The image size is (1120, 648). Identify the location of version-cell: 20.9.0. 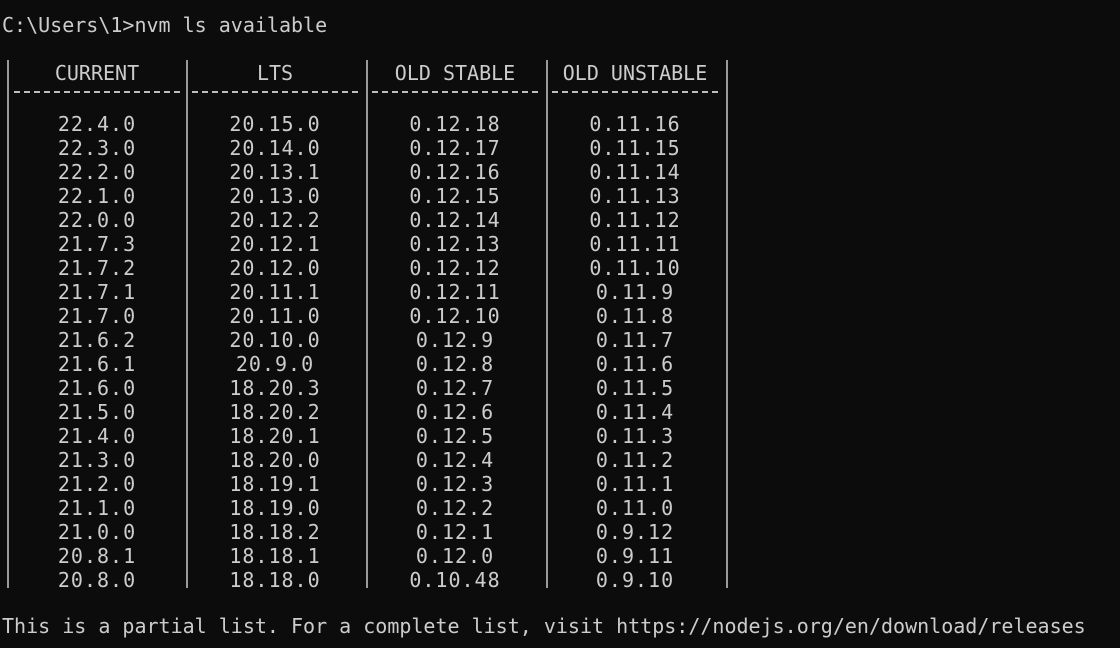
(275, 364).